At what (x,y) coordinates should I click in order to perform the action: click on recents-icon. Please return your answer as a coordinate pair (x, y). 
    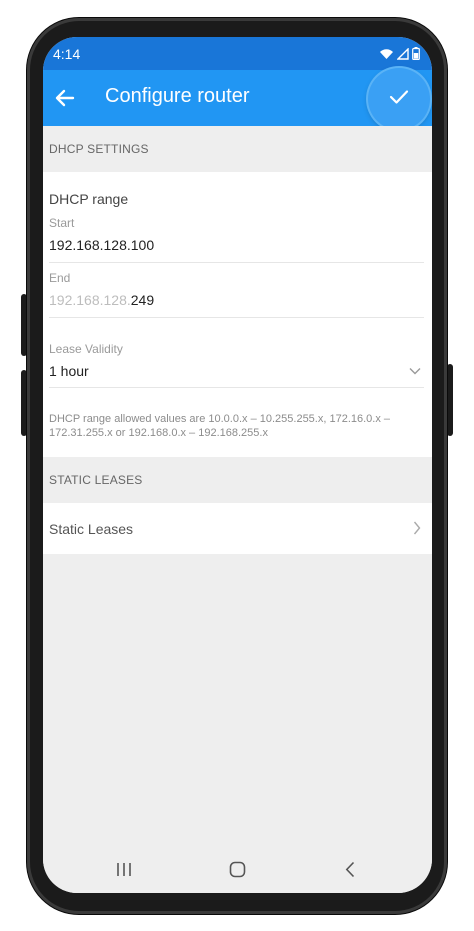
    Looking at the image, I should click on (124, 869).